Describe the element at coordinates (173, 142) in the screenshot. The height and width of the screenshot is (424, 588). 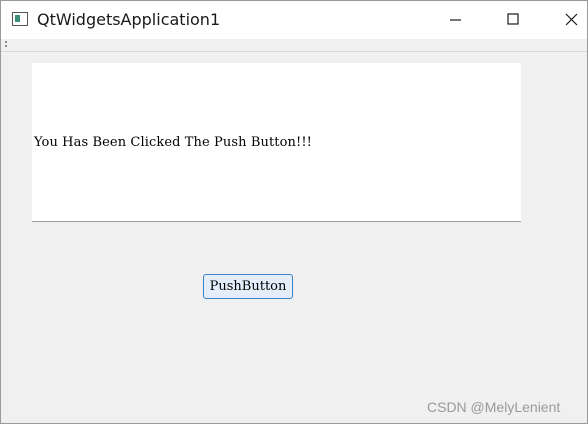
I see `clicked-message-text: You Has Been Clicked The Push Button!!!` at that location.